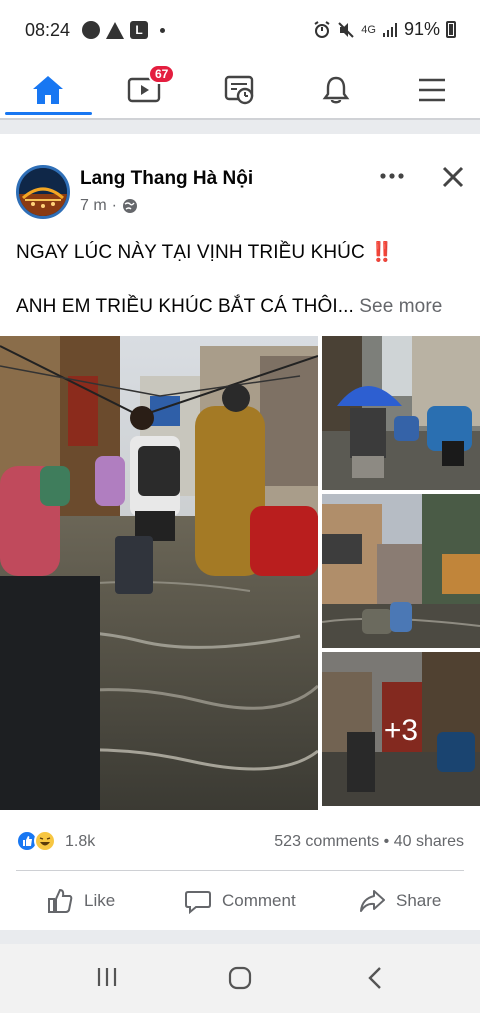  What do you see at coordinates (130, 206) in the screenshot?
I see `globe-icon` at bounding box center [130, 206].